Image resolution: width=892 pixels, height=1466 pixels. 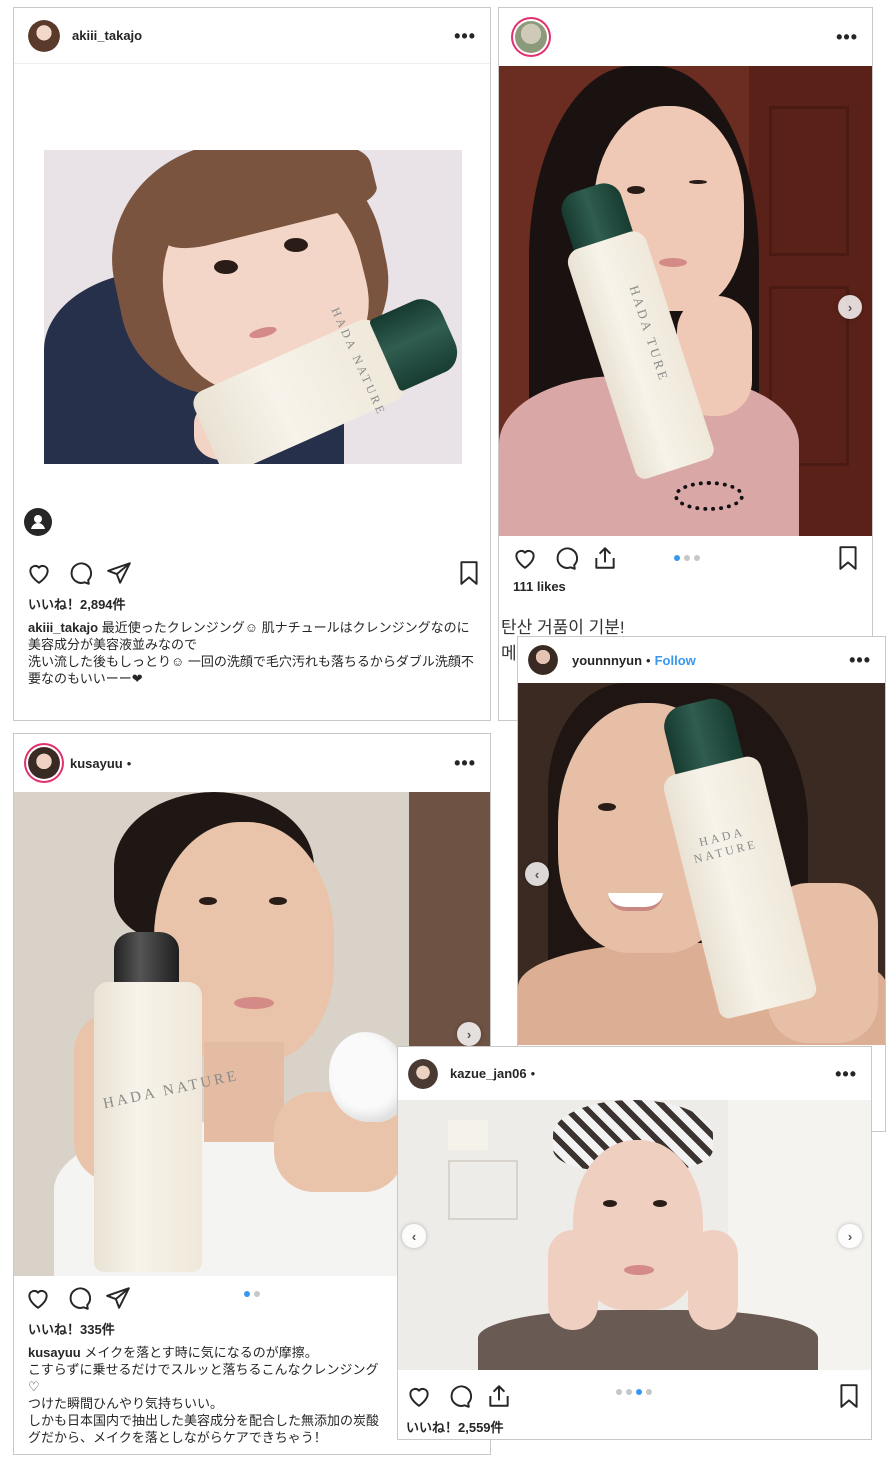 I want to click on post-header: •••, so click(x=685, y=37).